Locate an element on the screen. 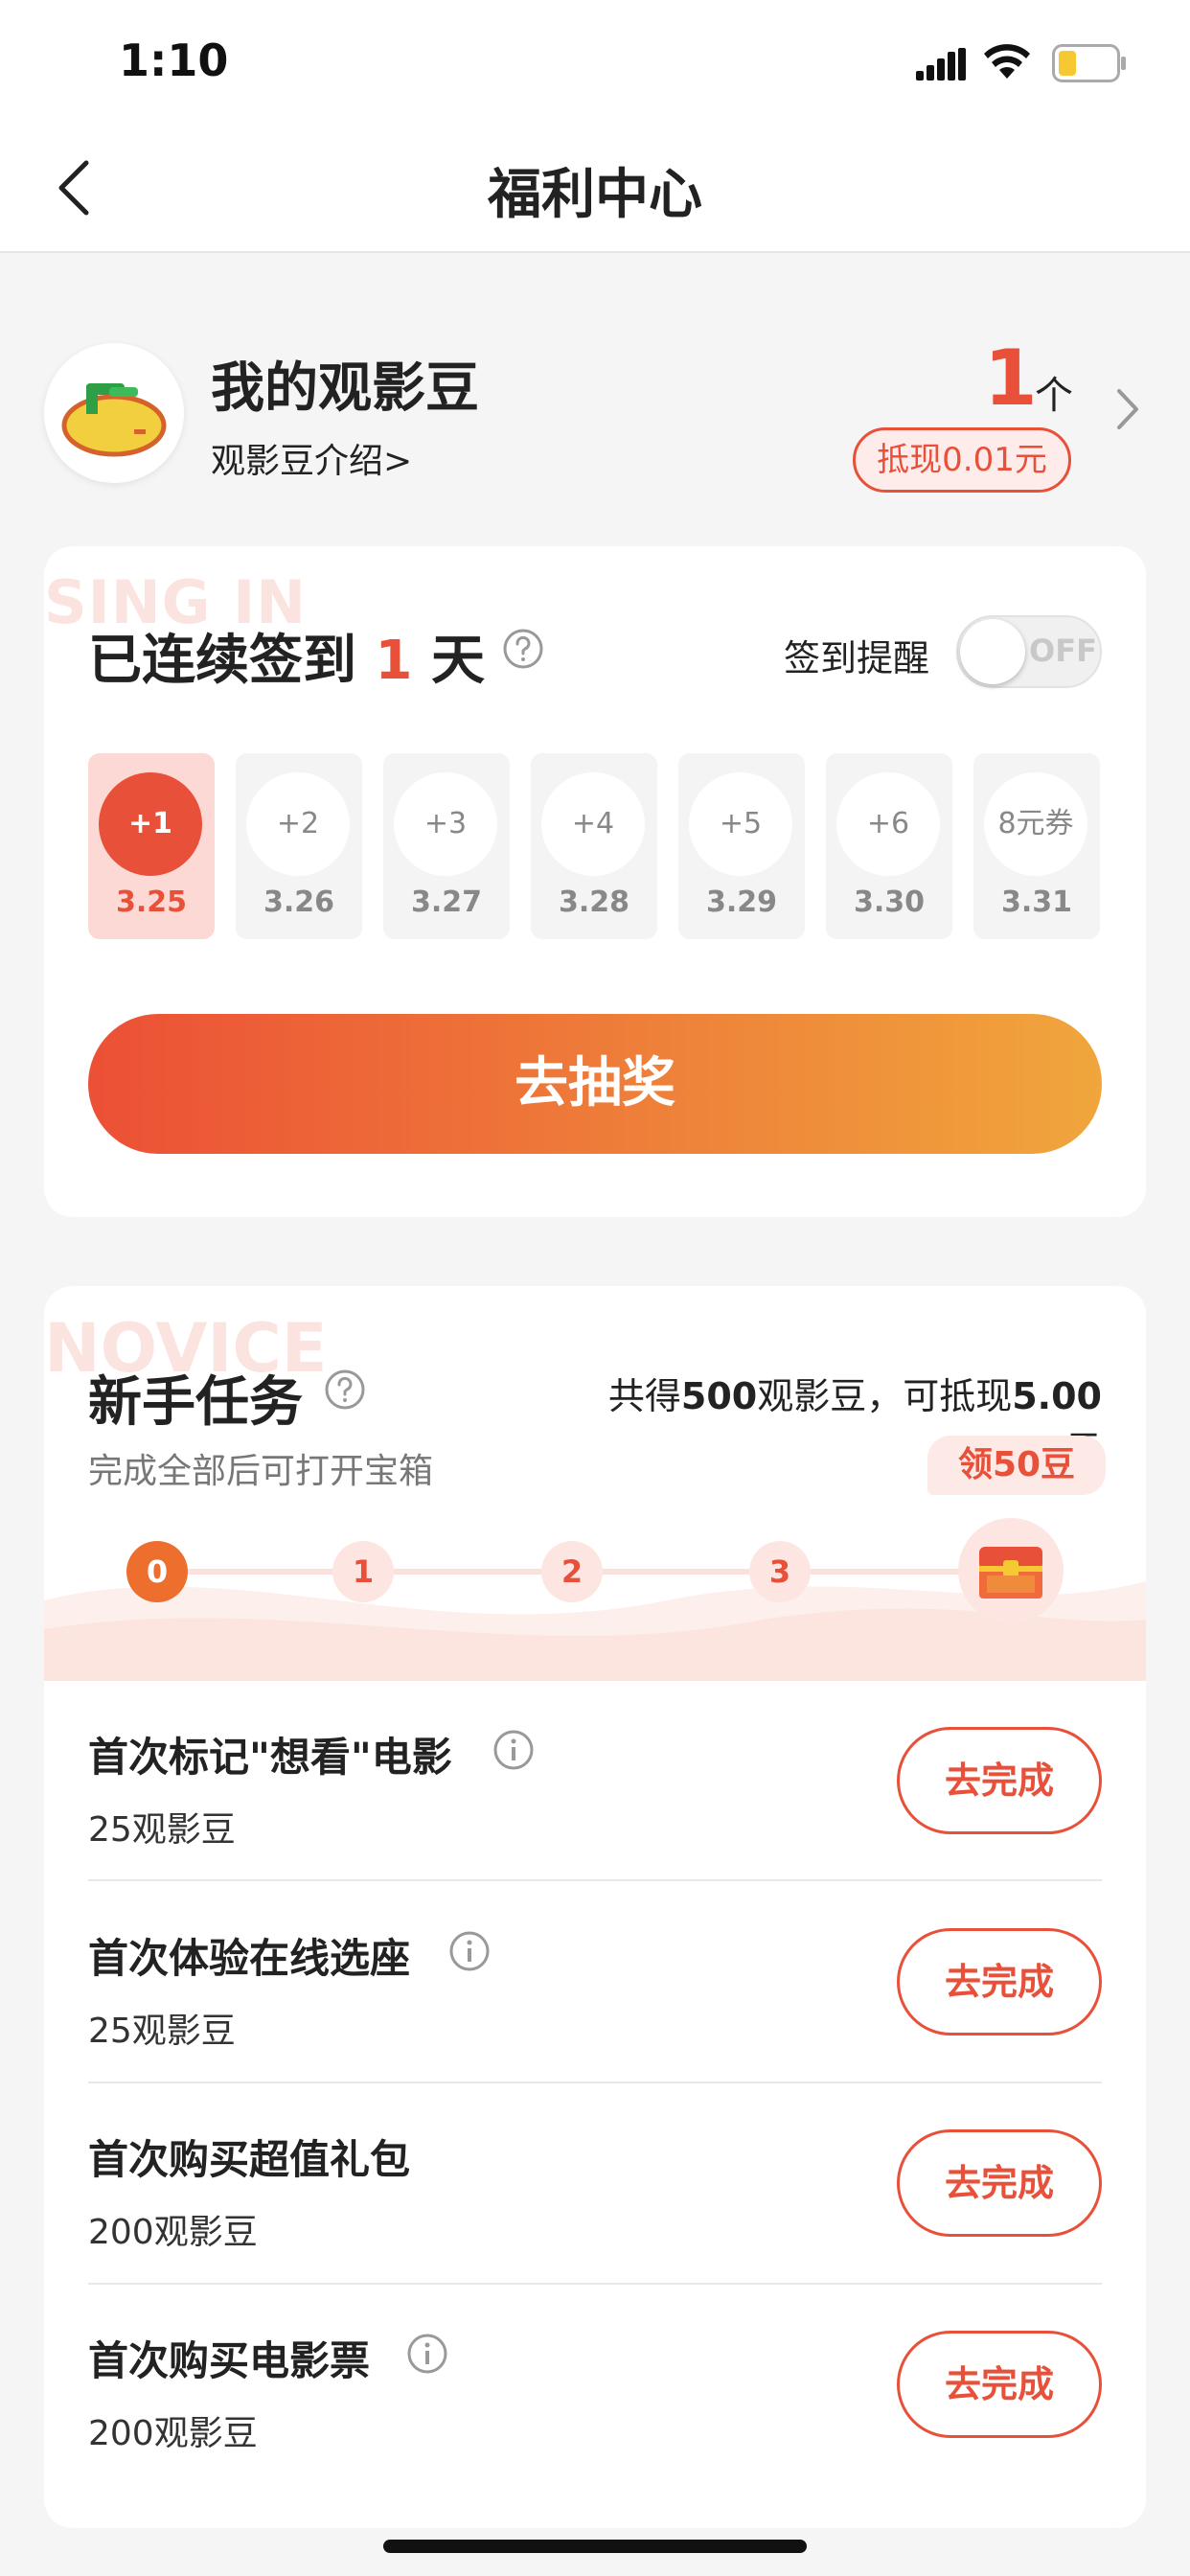 The image size is (1190, 2576). task-name: 首次体验在线选座 is located at coordinates (250, 1958).